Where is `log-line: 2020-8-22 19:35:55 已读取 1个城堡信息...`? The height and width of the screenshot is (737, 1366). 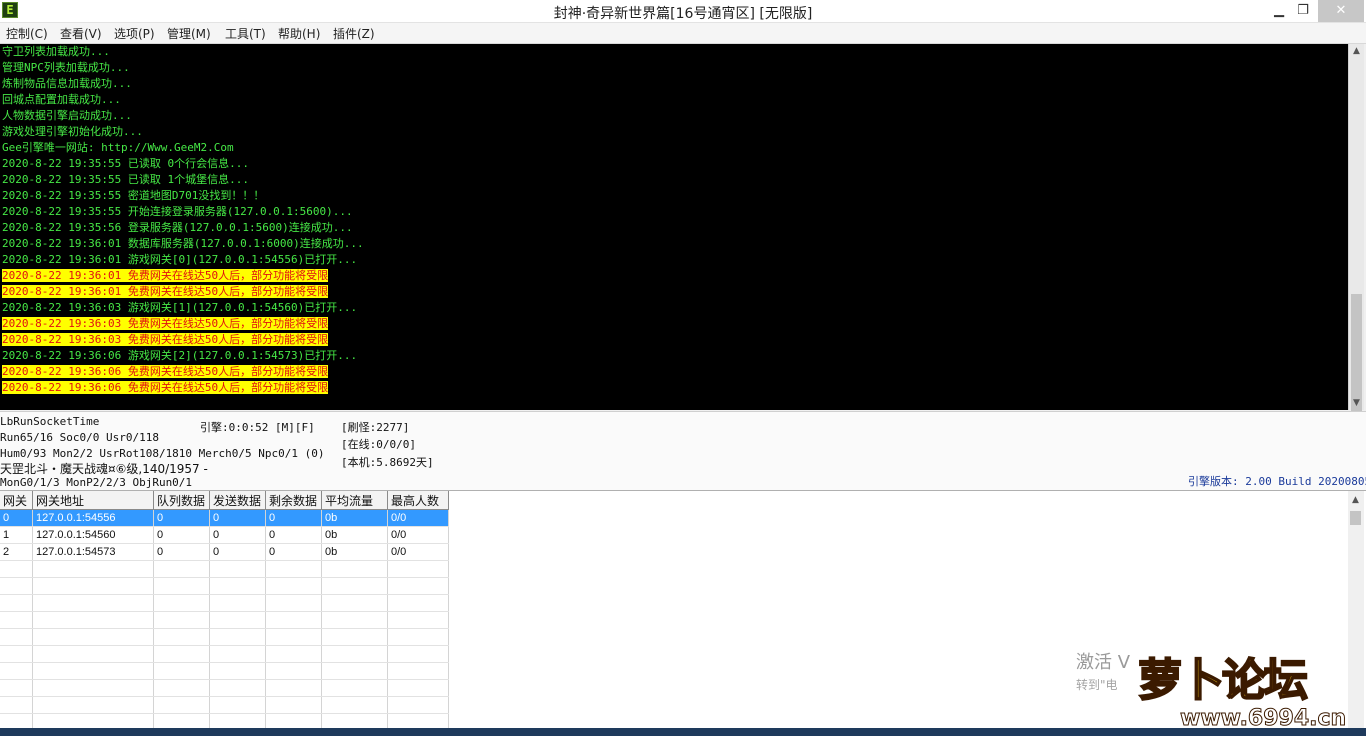
log-line: 2020-8-22 19:35:55 已读取 1个城堡信息... is located at coordinates (674, 180).